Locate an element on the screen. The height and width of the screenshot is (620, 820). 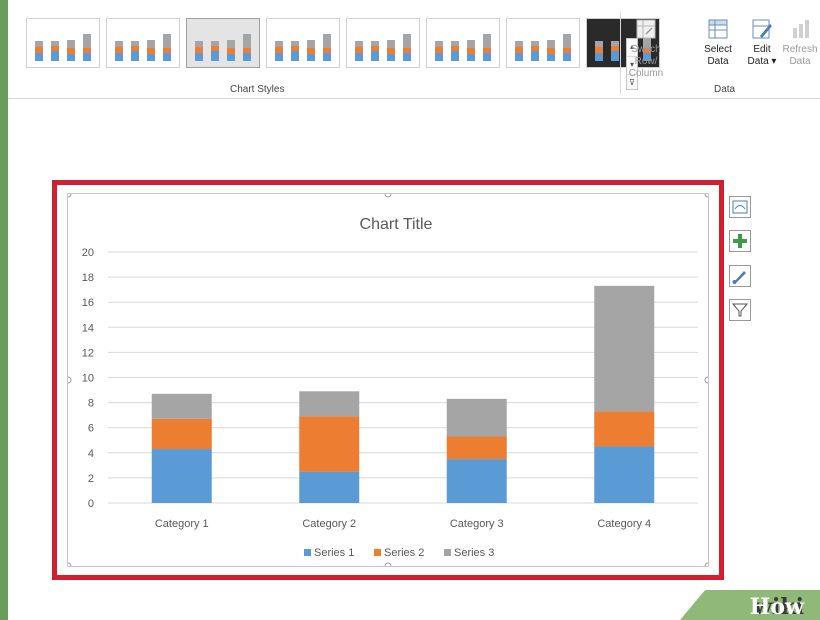
y-tick-label: 12 is located at coordinates (88, 353).